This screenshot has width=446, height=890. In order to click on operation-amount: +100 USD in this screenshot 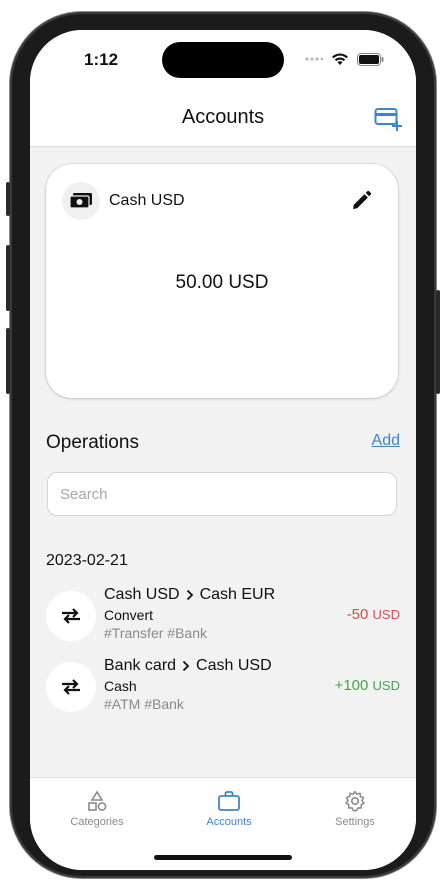, I will do `click(367, 685)`.